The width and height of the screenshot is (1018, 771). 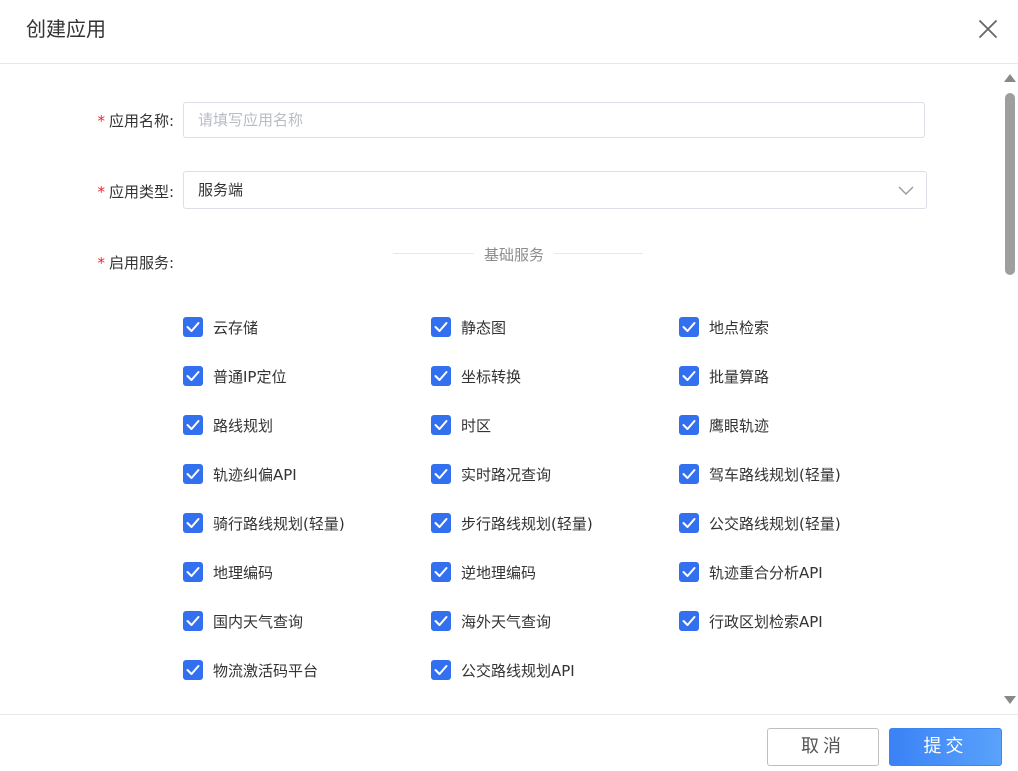 What do you see at coordinates (906, 190) in the screenshot?
I see `chevron-down-icon` at bounding box center [906, 190].